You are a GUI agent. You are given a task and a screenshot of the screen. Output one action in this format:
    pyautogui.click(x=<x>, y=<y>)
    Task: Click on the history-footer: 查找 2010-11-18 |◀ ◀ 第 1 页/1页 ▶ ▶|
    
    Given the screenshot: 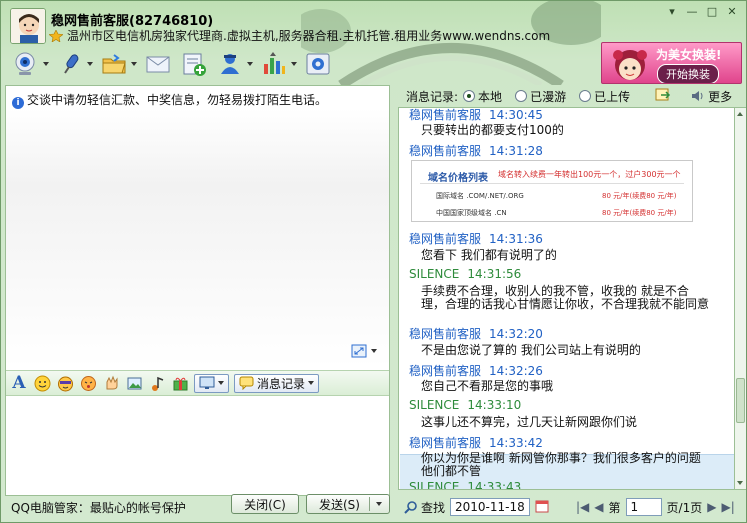 What is the action you would take?
    pyautogui.click(x=572, y=507)
    